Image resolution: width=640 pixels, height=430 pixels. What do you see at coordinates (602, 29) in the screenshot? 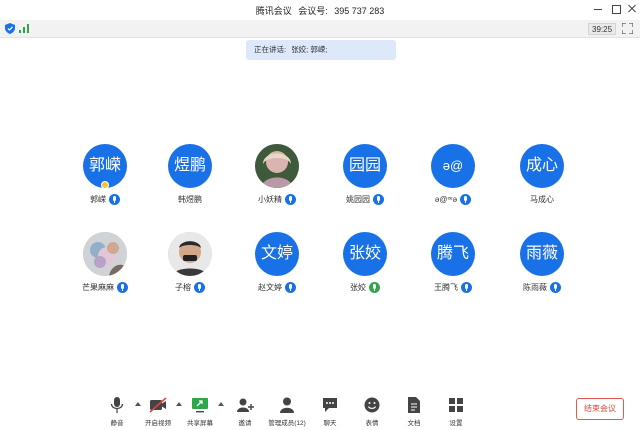
I see `meeting-timer: 39:25` at bounding box center [602, 29].